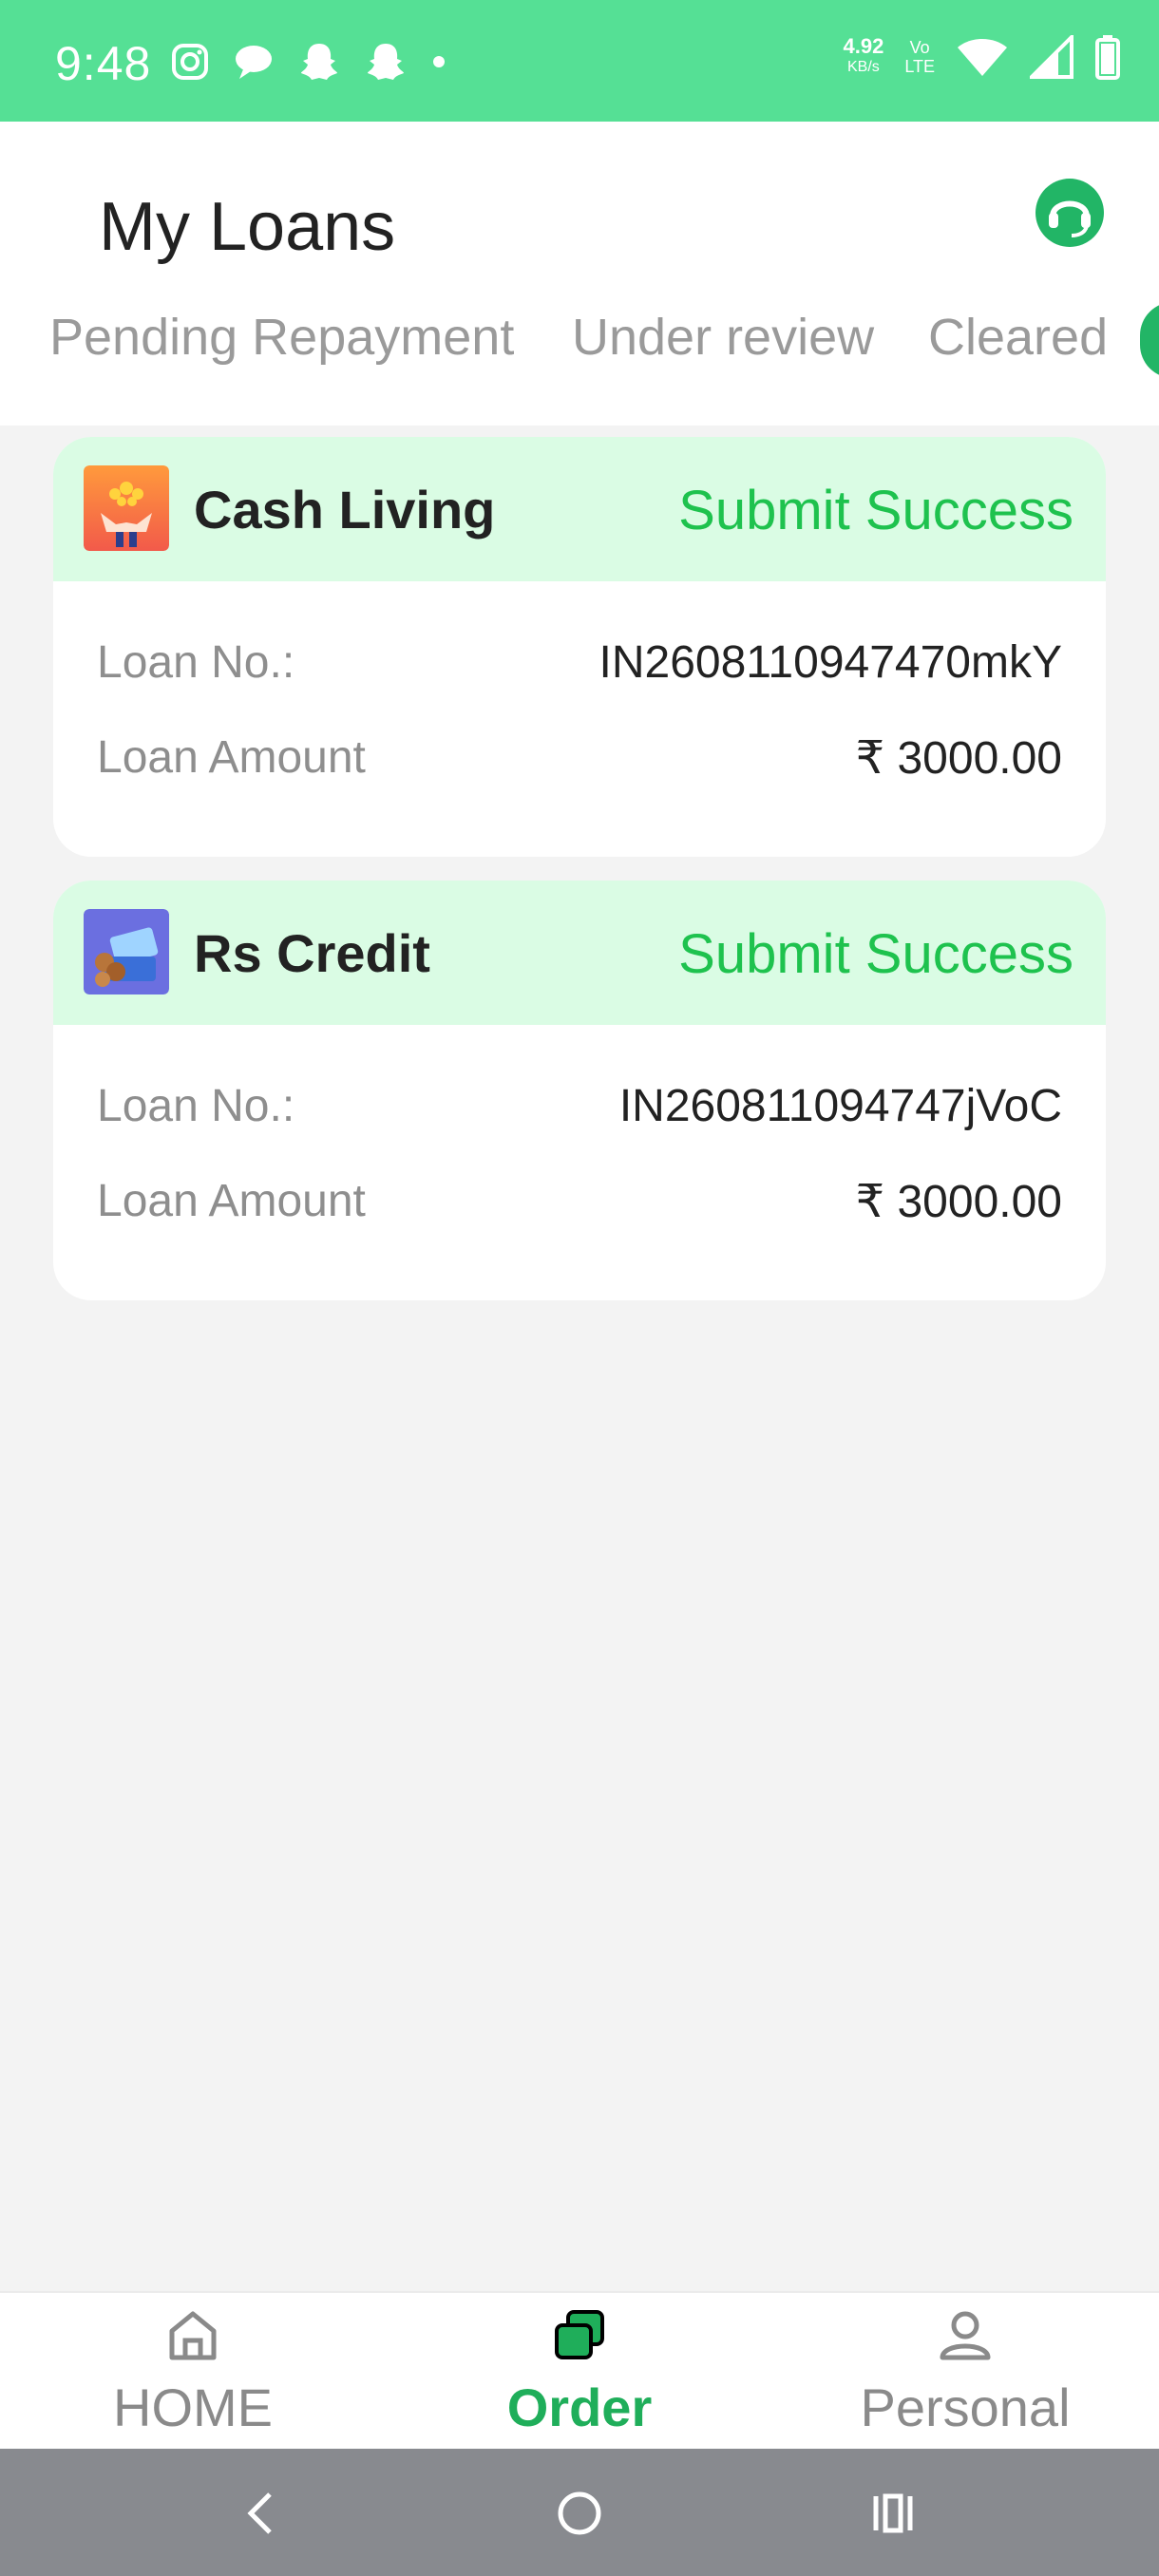  What do you see at coordinates (1018, 337) in the screenshot?
I see `tab-cleared: Cleared` at bounding box center [1018, 337].